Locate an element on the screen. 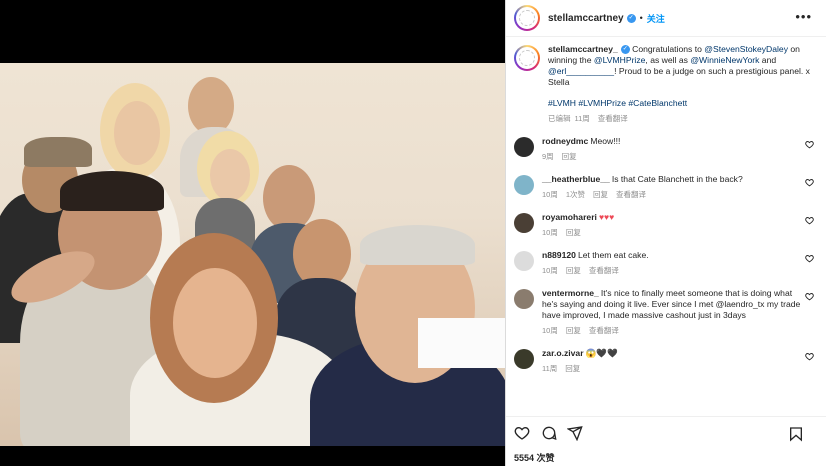  caption-segment: , as well as is located at coordinates (668, 60).